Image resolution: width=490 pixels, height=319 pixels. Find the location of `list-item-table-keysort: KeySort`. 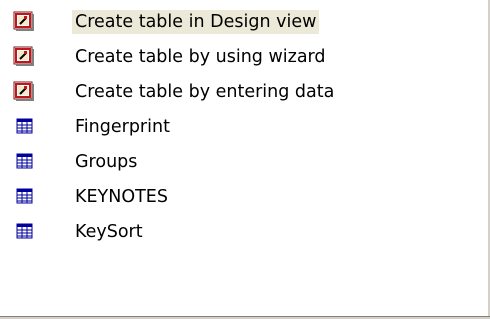

list-item-table-keysort: KeySort is located at coordinates (243, 231).